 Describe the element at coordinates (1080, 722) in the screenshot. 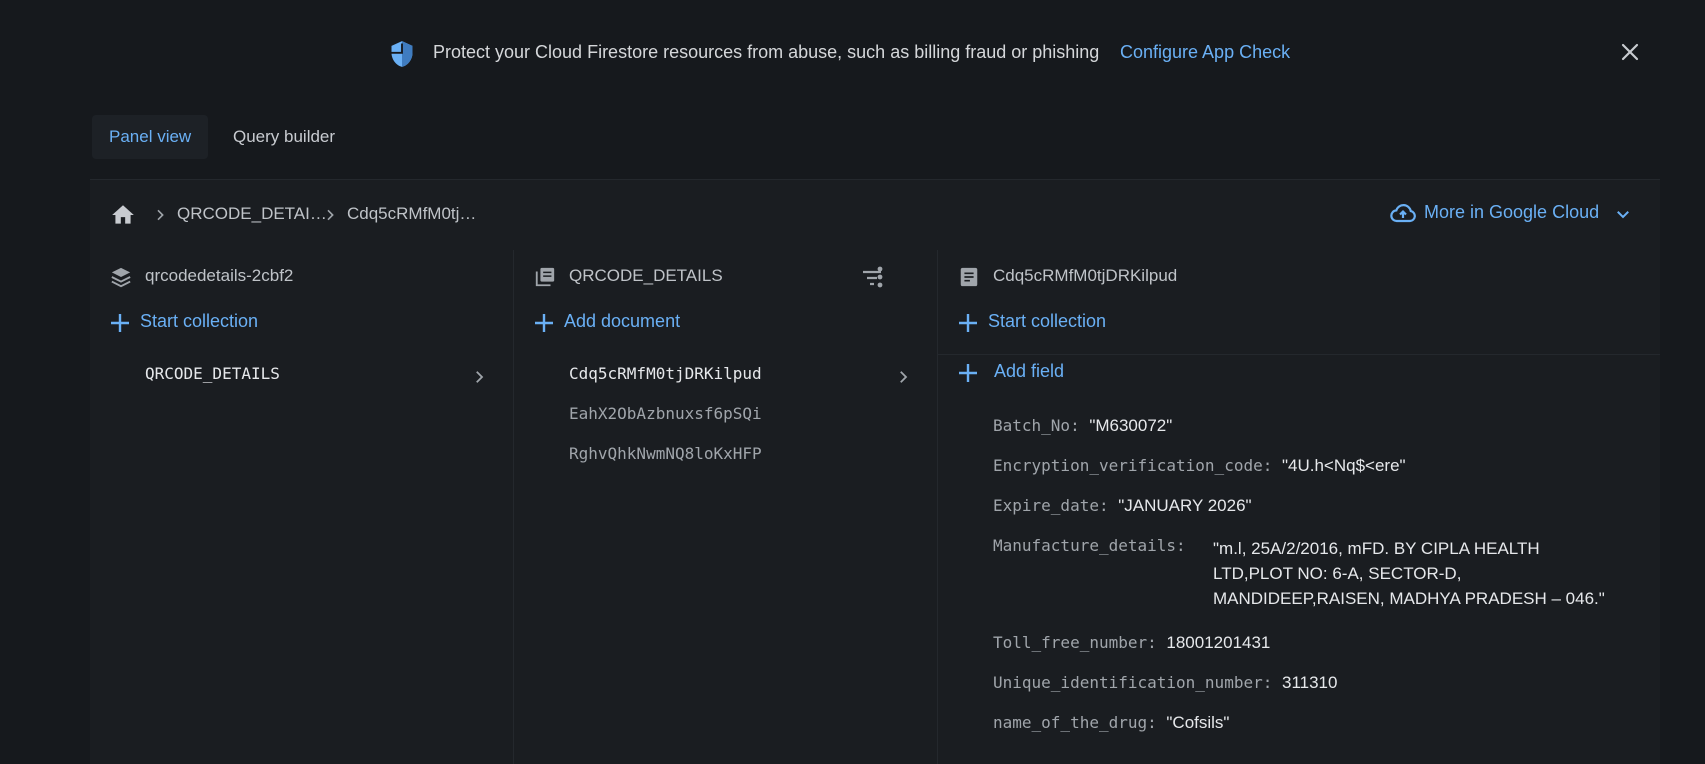

I see `field-key: name_of_the_drug:` at that location.